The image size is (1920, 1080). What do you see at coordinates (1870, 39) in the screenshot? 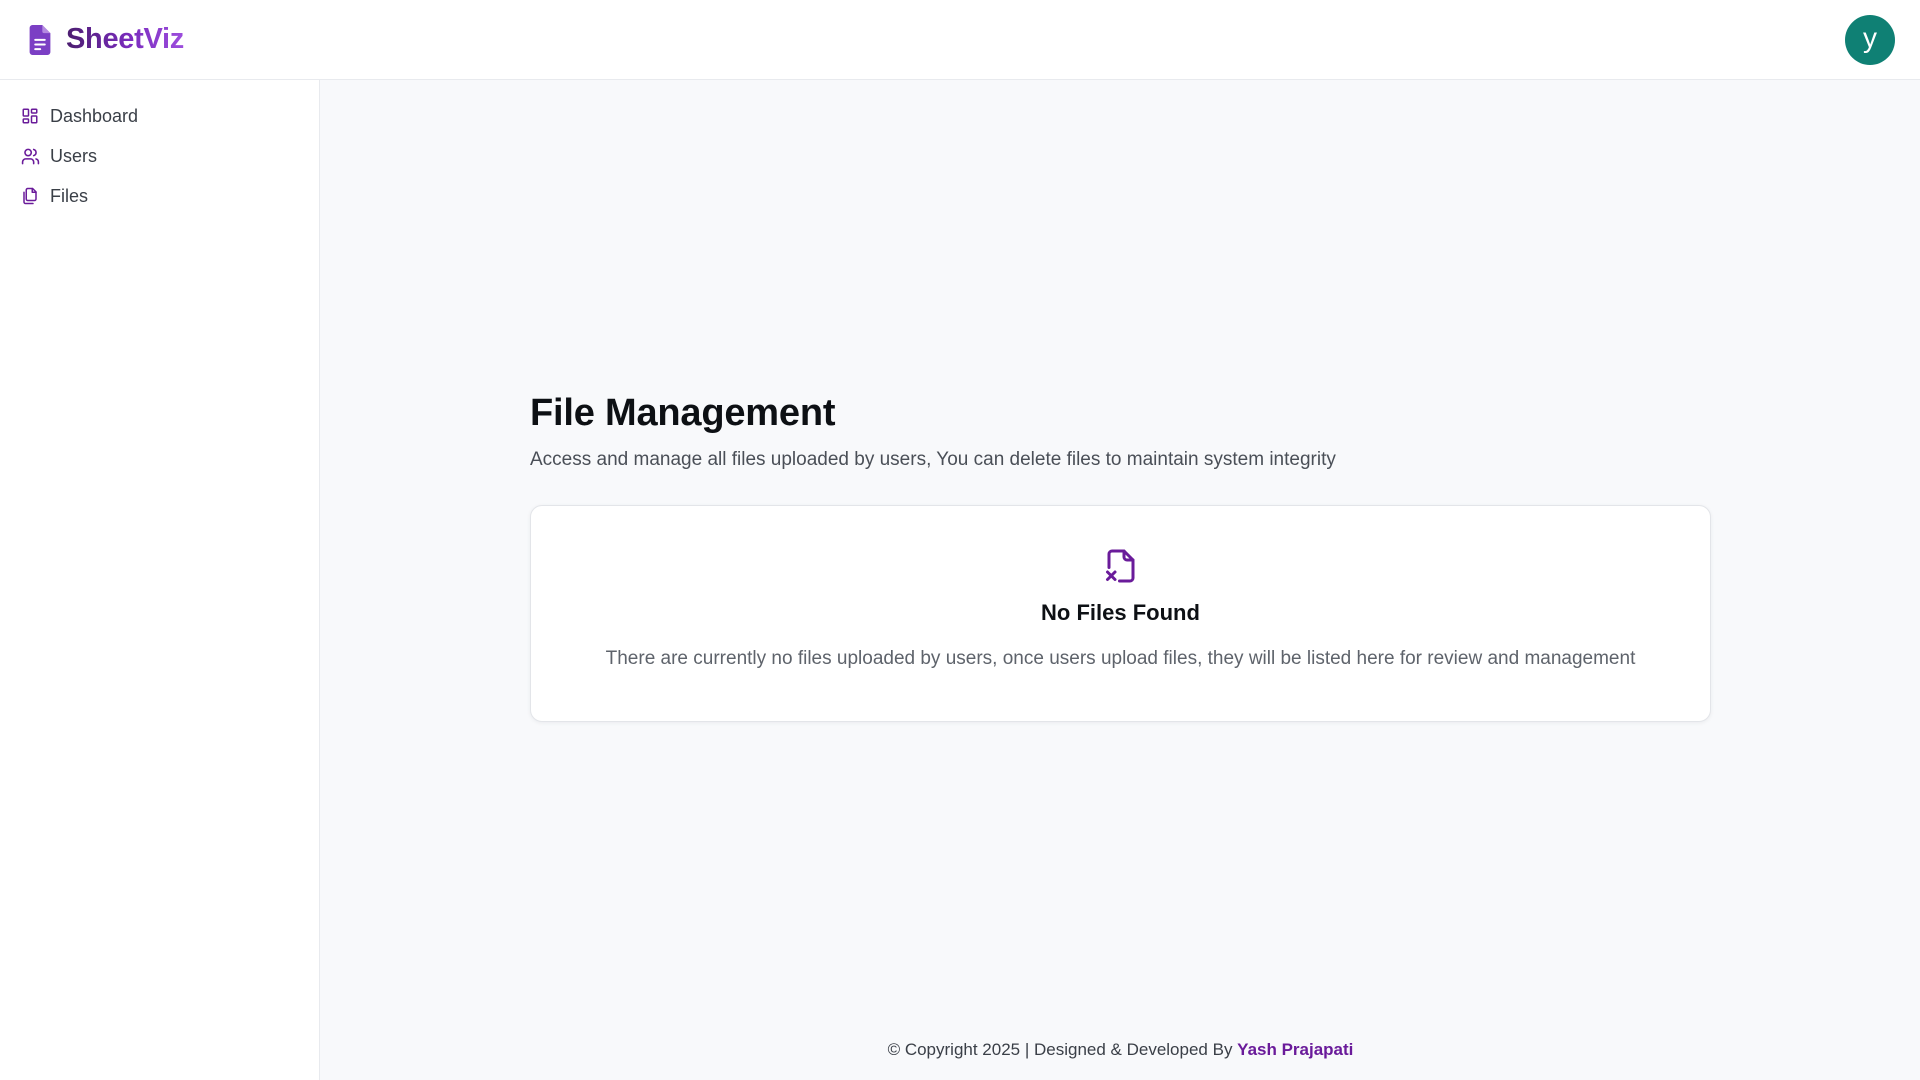
I see `user-avatar: y` at bounding box center [1870, 39].